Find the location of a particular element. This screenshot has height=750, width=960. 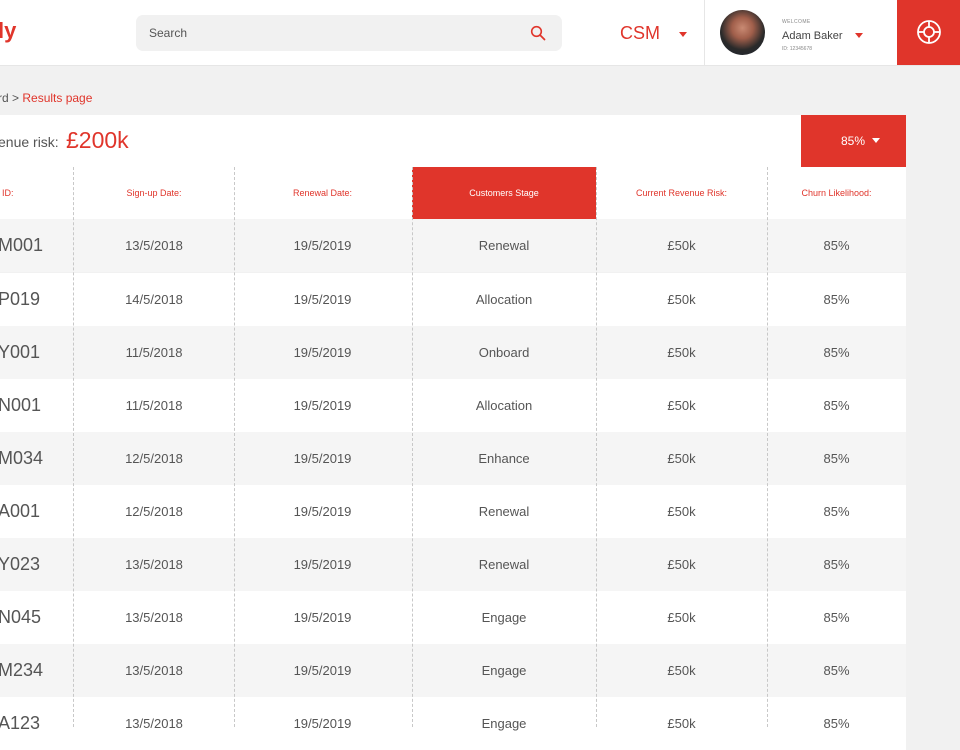

column-header: Current Revenue Risk: is located at coordinates (681, 193).